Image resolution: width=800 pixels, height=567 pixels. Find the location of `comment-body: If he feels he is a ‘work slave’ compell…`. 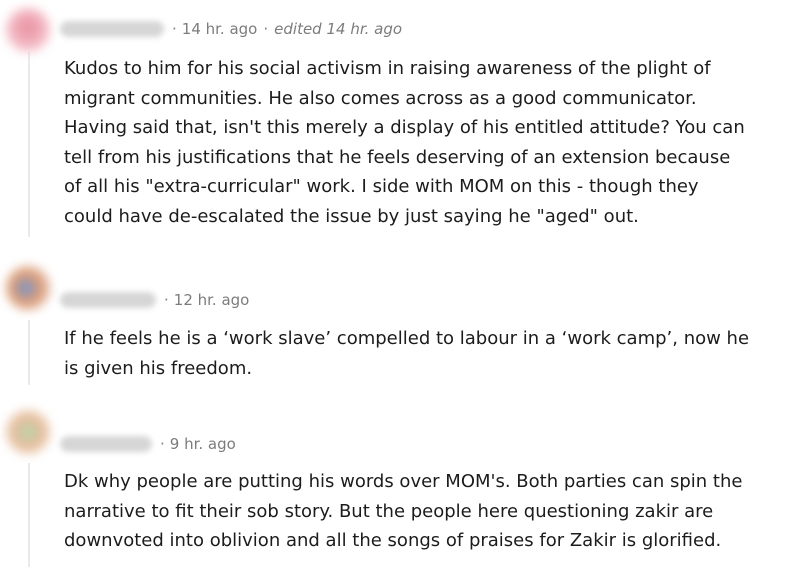

comment-body: If he feels he is a ‘work slave’ compell… is located at coordinates (424, 353).